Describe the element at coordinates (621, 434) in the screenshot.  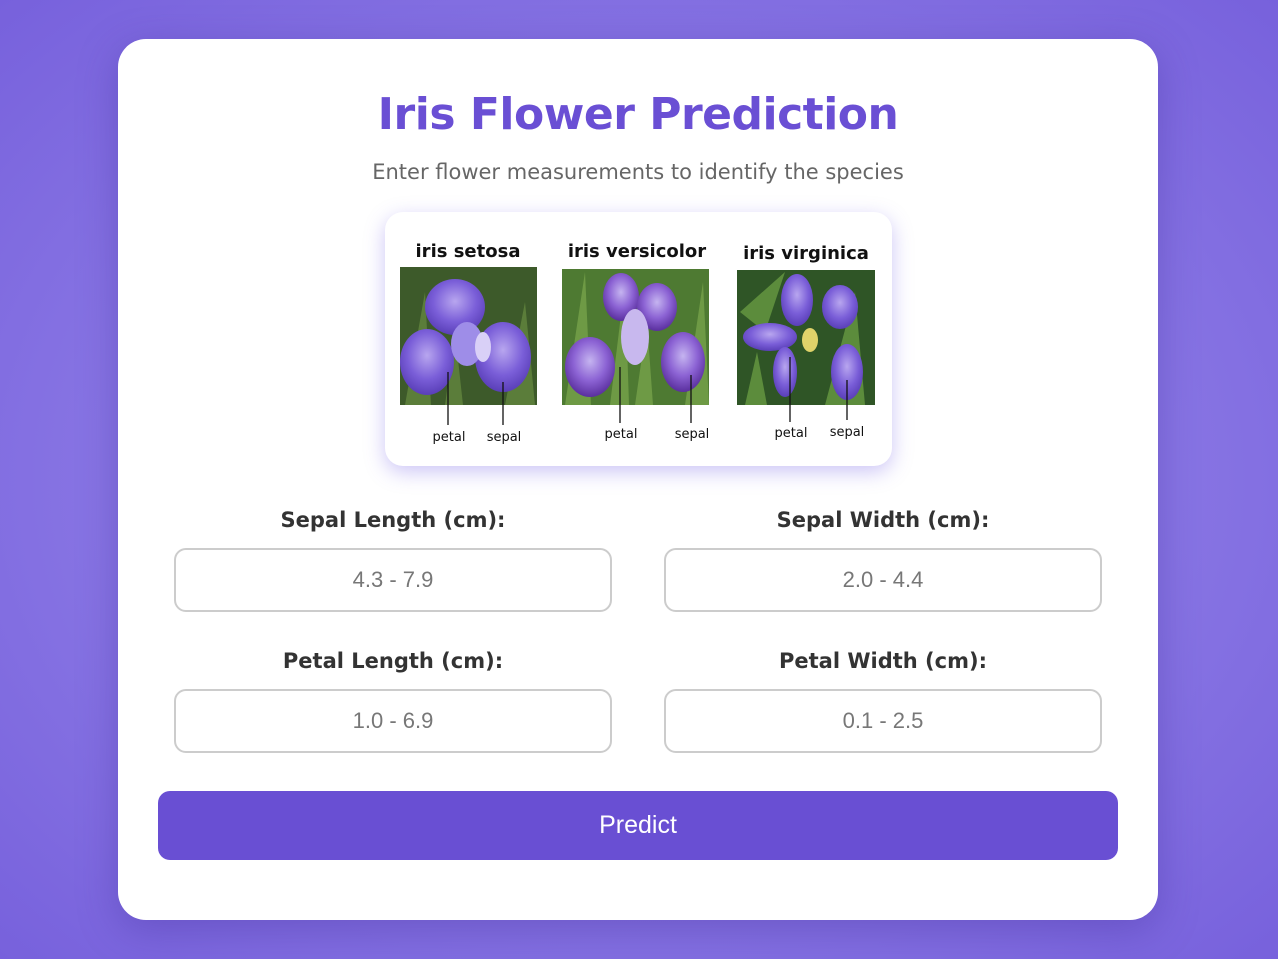
I see `versicolor-petal-label: petal` at that location.